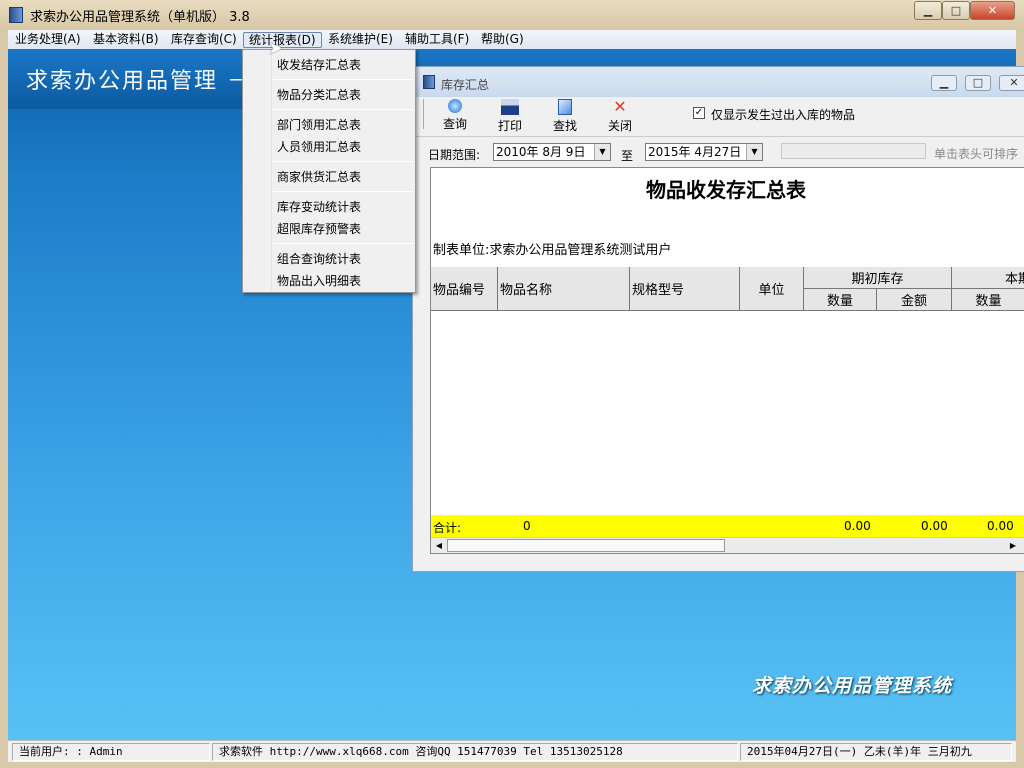 The width and height of the screenshot is (1024, 768). What do you see at coordinates (1011, 83) in the screenshot?
I see `child-close-button: ✕` at bounding box center [1011, 83].